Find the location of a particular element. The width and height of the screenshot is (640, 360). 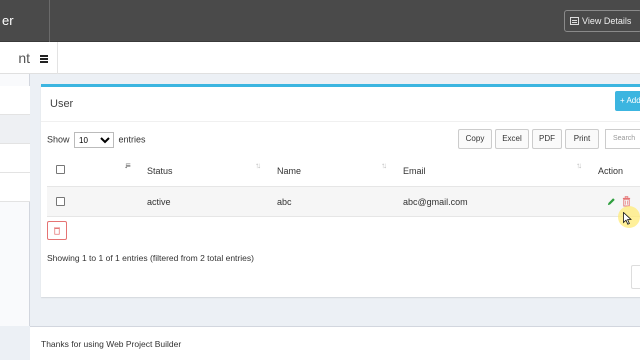

select-all-checkbox is located at coordinates (60, 169).